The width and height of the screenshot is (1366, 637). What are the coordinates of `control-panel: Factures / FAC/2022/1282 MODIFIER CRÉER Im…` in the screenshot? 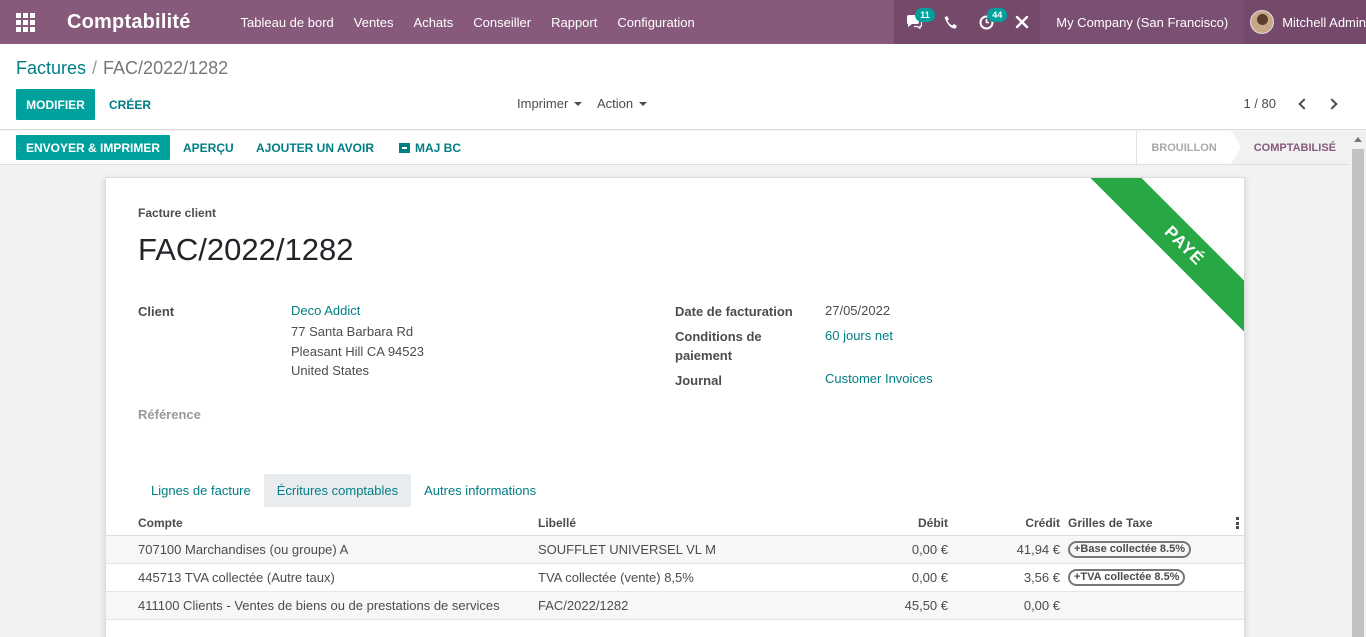 It's located at (683, 87).